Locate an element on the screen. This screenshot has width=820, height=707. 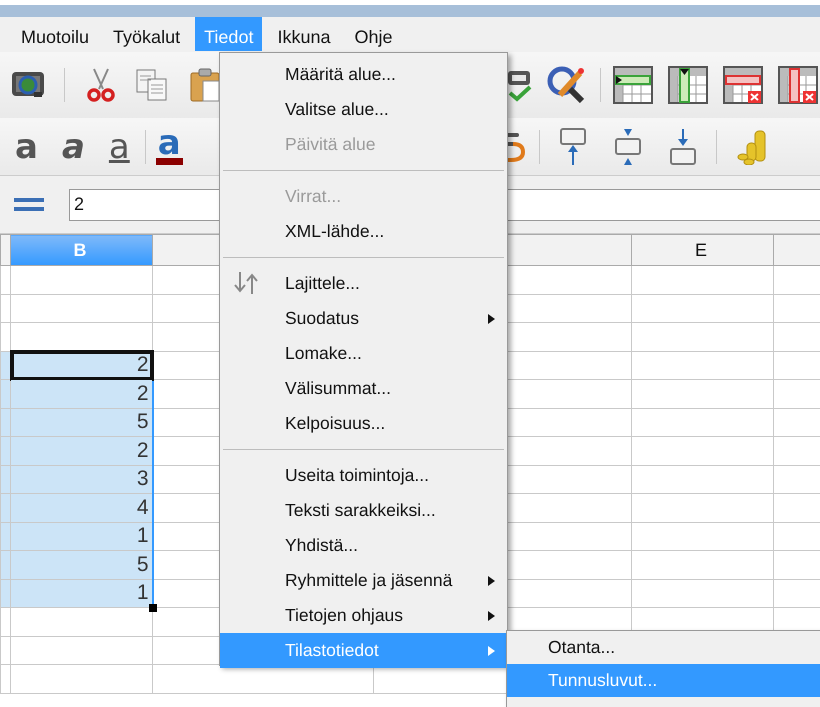
table-cell: 4 is located at coordinates (81, 508).